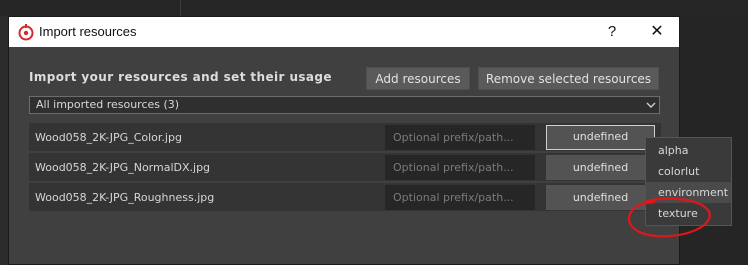 This screenshot has width=748, height=265. I want to click on red-circle-annotation, so click(669, 217).